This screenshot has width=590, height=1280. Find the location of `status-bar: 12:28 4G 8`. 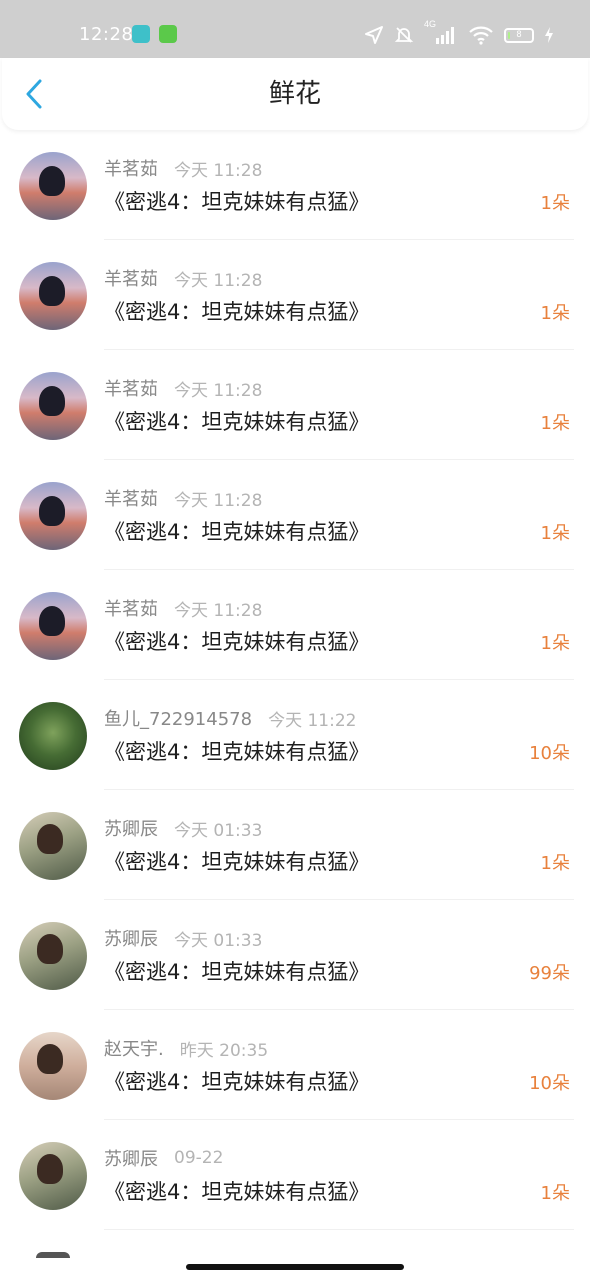

status-bar: 12:28 4G 8 is located at coordinates (295, 29).